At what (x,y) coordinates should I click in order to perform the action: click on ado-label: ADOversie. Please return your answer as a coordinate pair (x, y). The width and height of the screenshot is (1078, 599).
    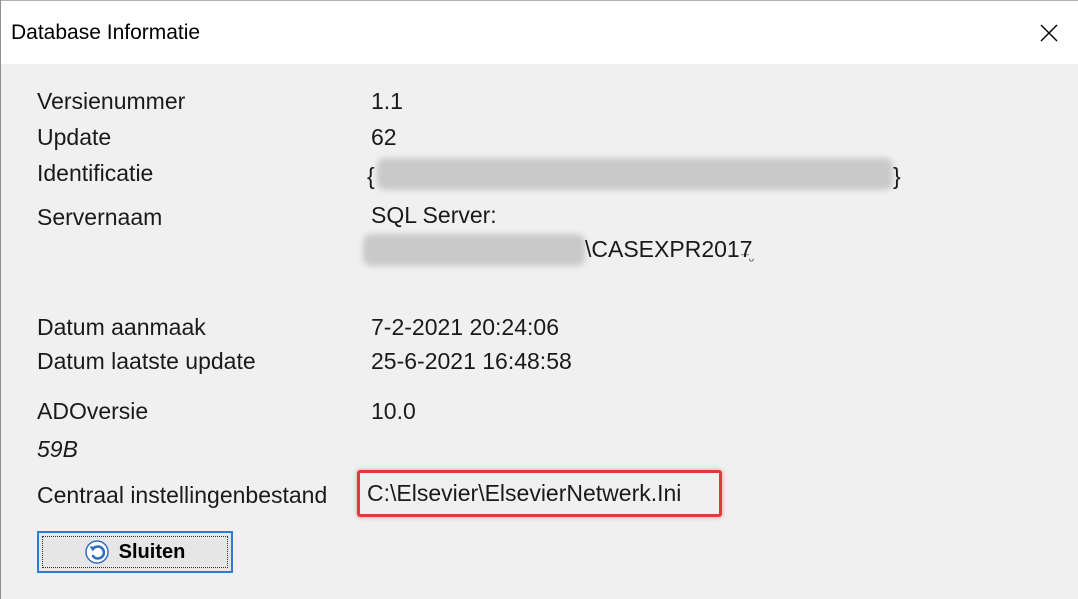
    Looking at the image, I should click on (93, 411).